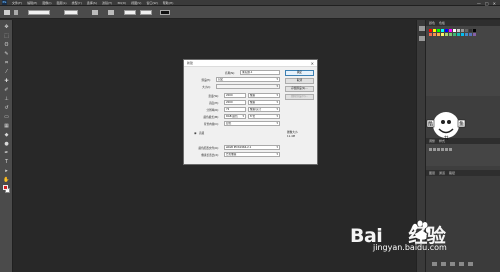 This screenshot has width=500, height=272. I want to click on color-swatch, so click(165, 12).